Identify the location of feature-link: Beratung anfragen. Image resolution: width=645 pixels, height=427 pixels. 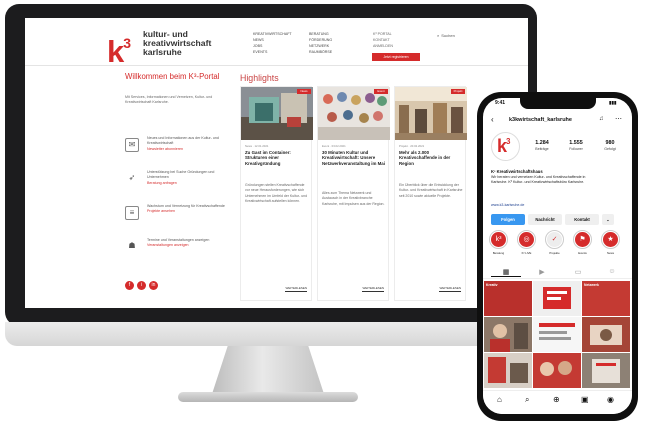
(191, 183).